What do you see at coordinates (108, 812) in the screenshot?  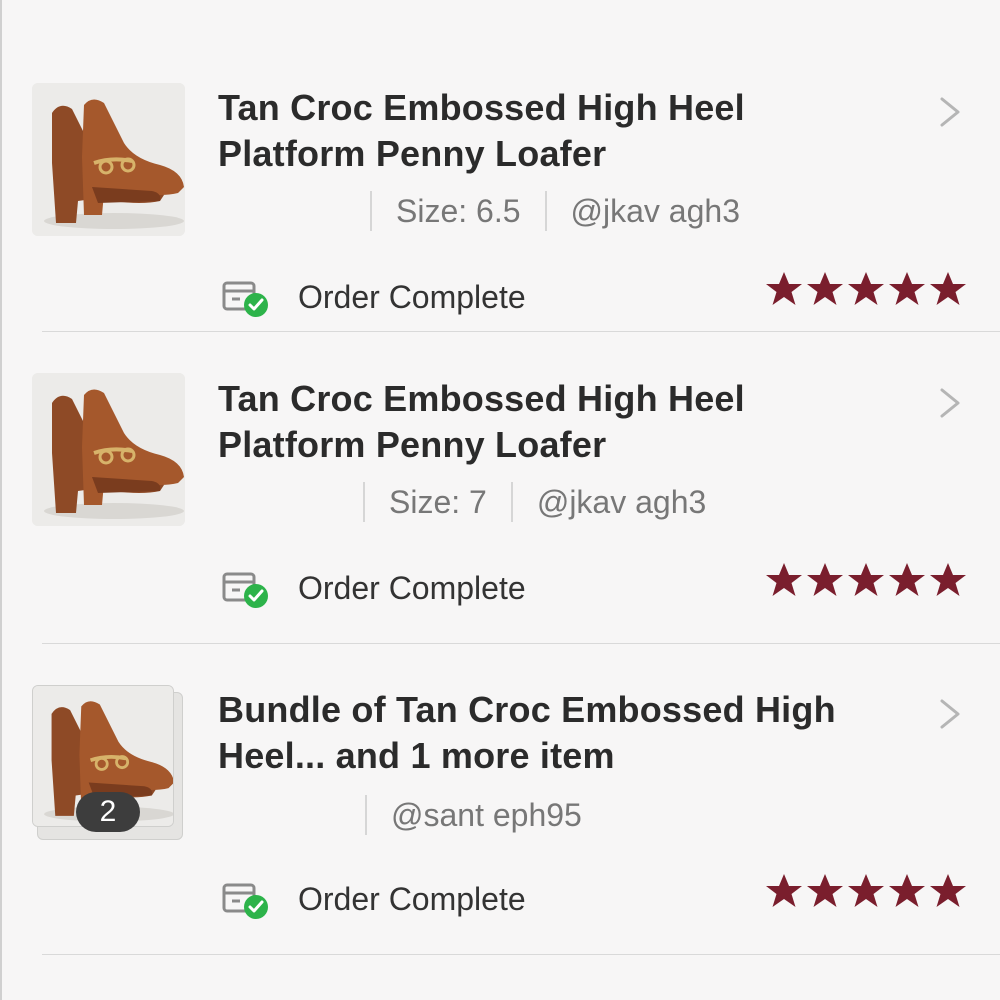 I see `bundle-count-badge: 2` at bounding box center [108, 812].